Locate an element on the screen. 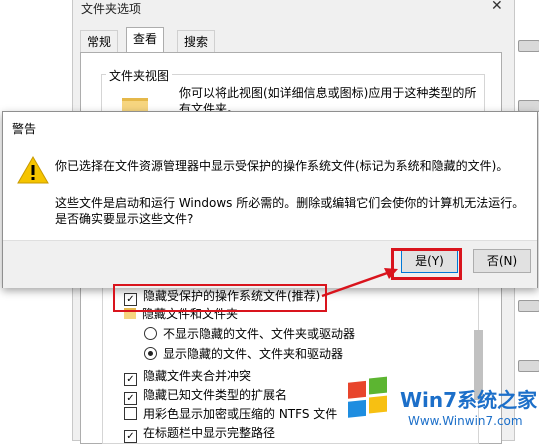  hide-extensions-option: ✓ 隐藏已知文件类型的扩展名 is located at coordinates (205, 395).